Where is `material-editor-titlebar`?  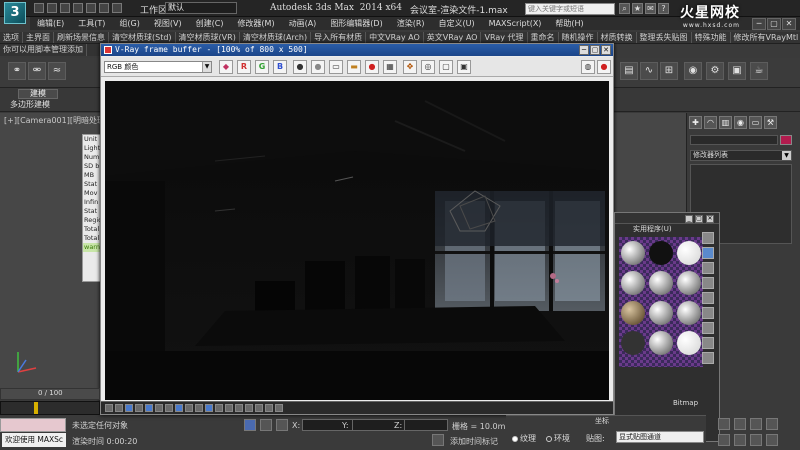 material-editor-titlebar is located at coordinates (667, 218).